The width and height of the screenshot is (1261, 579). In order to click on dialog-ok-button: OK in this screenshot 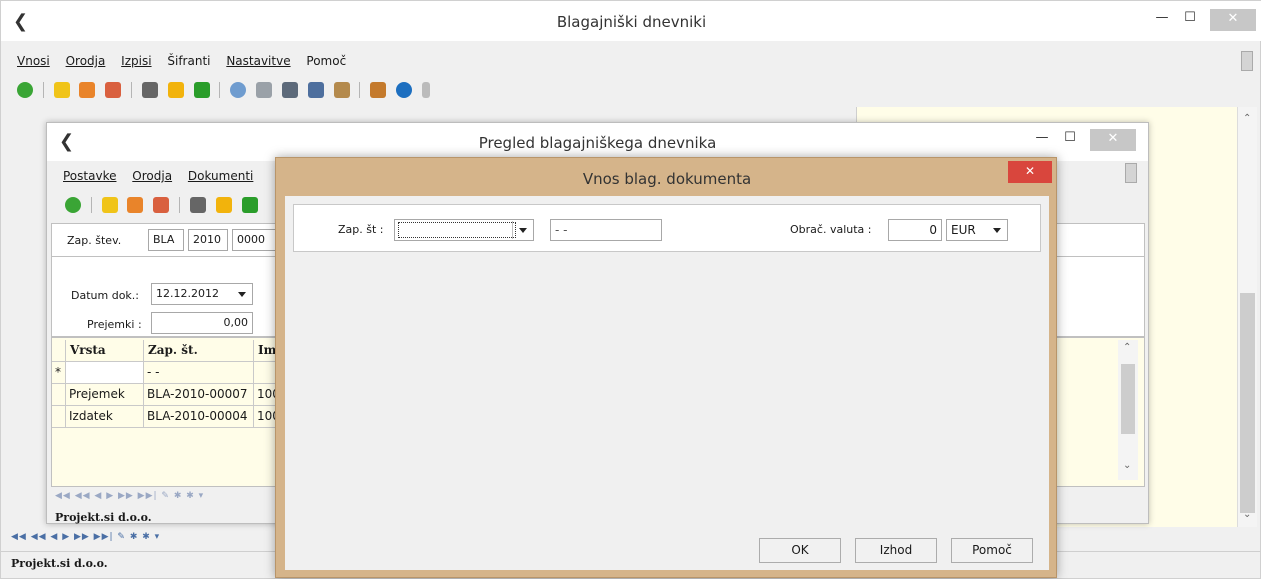, I will do `click(800, 550)`.